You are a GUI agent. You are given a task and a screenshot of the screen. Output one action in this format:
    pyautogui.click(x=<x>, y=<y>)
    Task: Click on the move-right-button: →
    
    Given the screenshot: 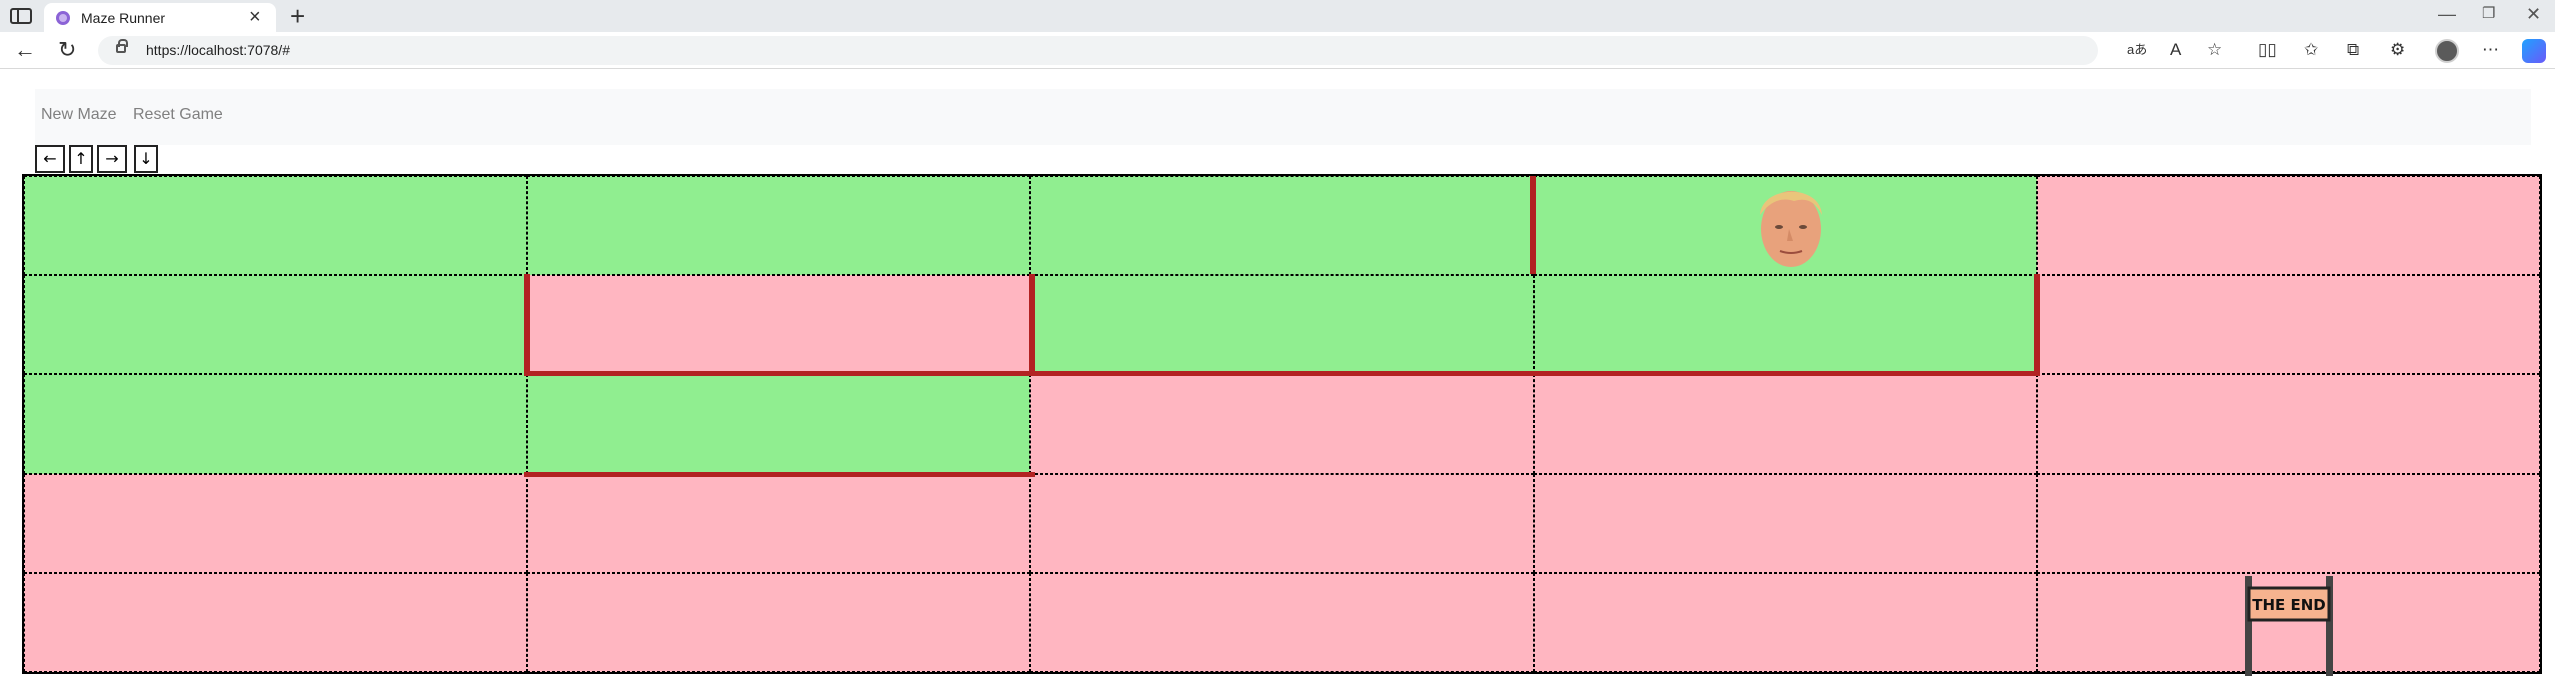 What is the action you would take?
    pyautogui.click(x=112, y=159)
    